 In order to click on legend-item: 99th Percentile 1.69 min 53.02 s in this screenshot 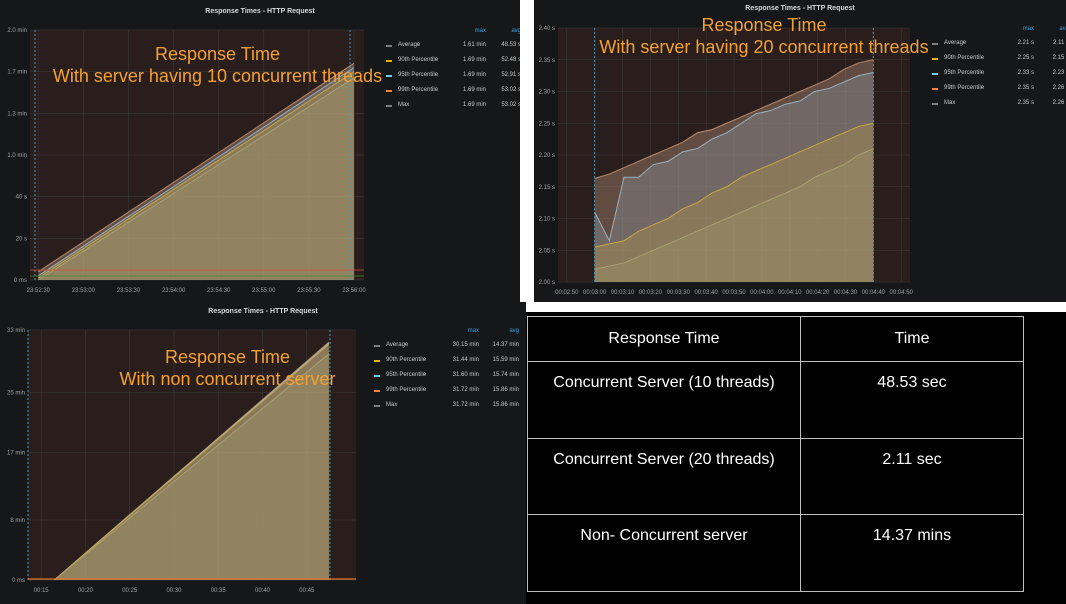, I will do `click(453, 92)`.